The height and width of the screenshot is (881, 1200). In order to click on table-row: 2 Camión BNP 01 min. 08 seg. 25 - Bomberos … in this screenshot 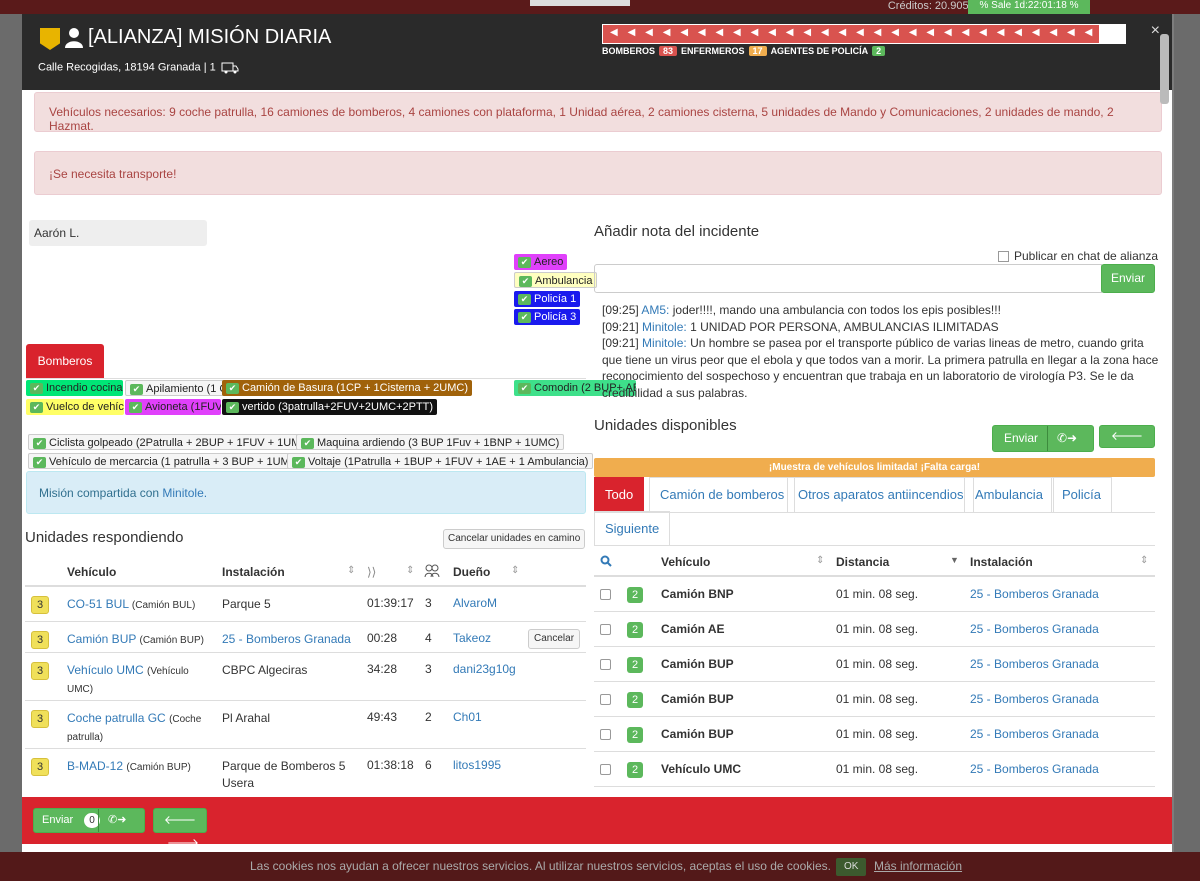, I will do `click(874, 594)`.